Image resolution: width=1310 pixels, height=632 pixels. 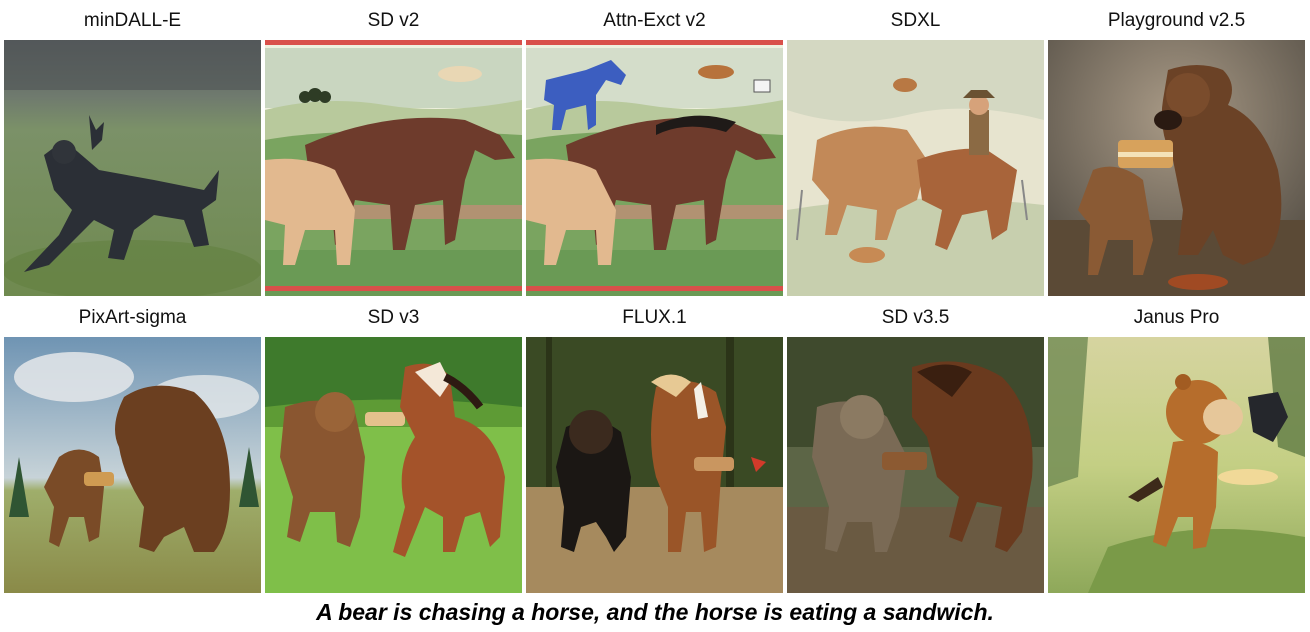 I want to click on generated-image-pixart-sigma, so click(x=132, y=465).